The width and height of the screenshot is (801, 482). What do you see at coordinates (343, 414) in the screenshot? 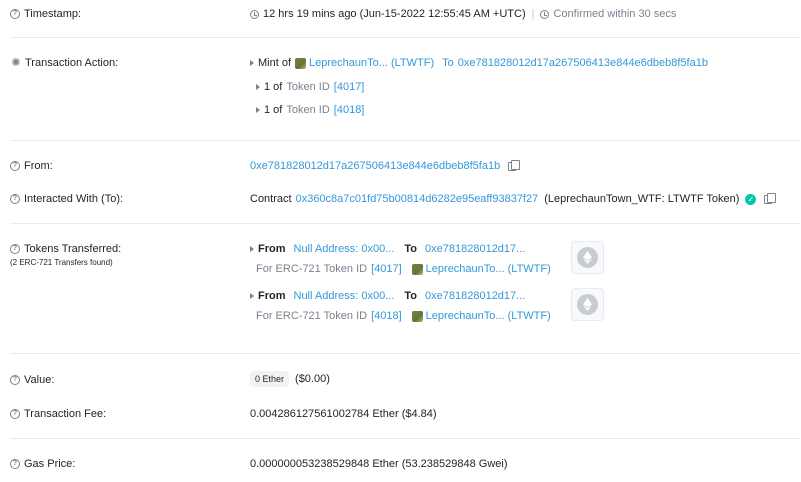
I see `transaction-fee-value: 0.004286127561002784 Ether ($4.84)` at bounding box center [343, 414].